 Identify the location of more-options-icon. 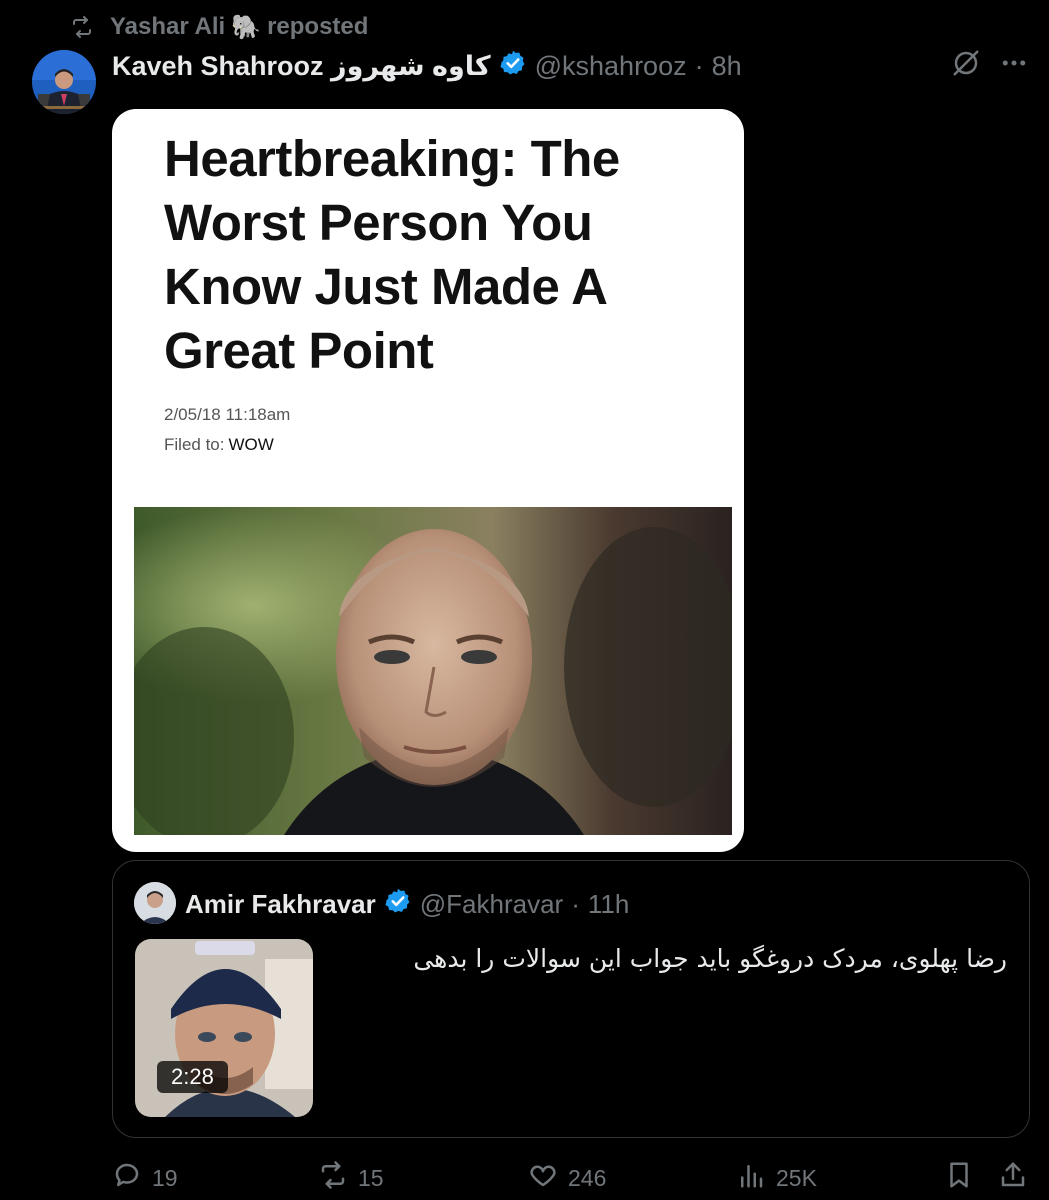
(1014, 65).